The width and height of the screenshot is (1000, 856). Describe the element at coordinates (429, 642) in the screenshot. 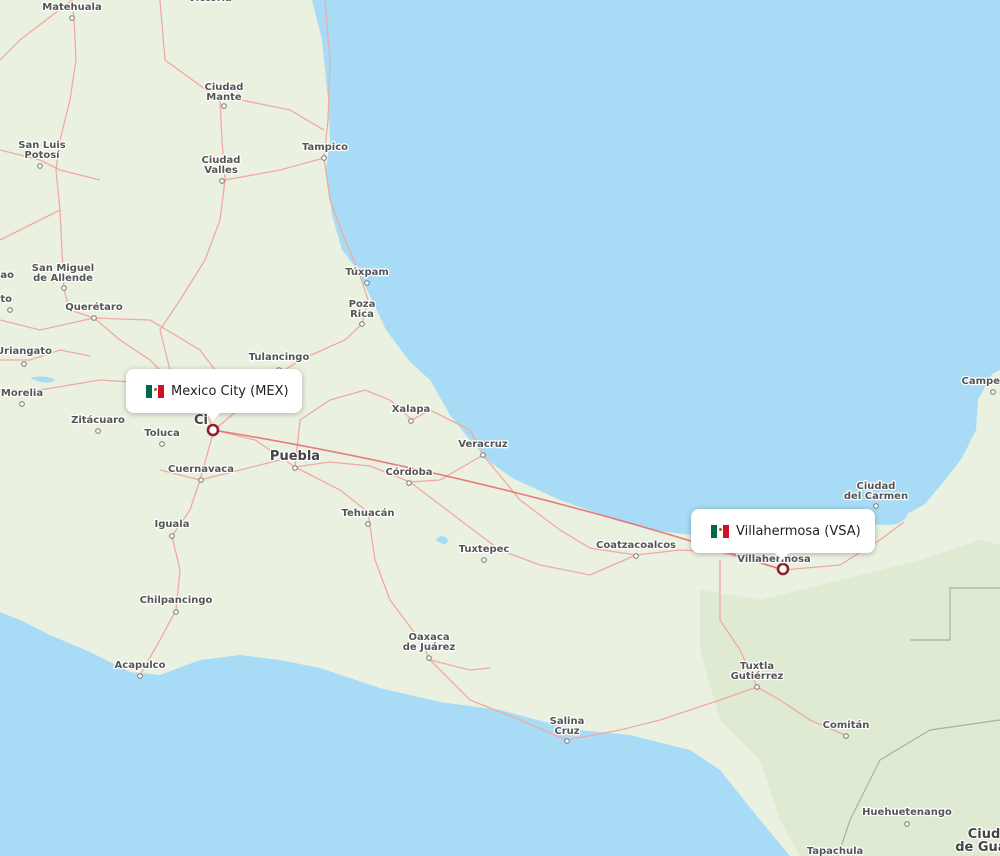

I see `city-label: Oaxaca de Juárez` at that location.